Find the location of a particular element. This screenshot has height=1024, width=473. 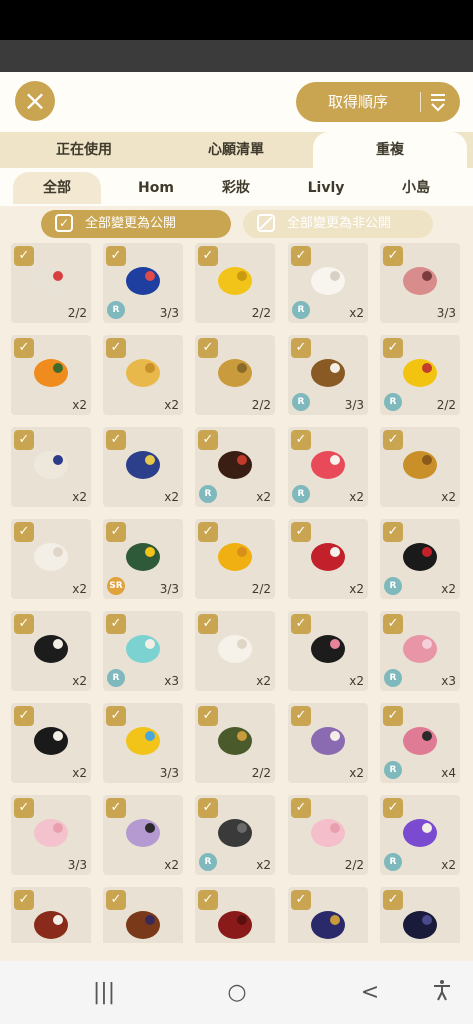

item-tile-checker-dress: ✓ x2 is located at coordinates (328, 559).